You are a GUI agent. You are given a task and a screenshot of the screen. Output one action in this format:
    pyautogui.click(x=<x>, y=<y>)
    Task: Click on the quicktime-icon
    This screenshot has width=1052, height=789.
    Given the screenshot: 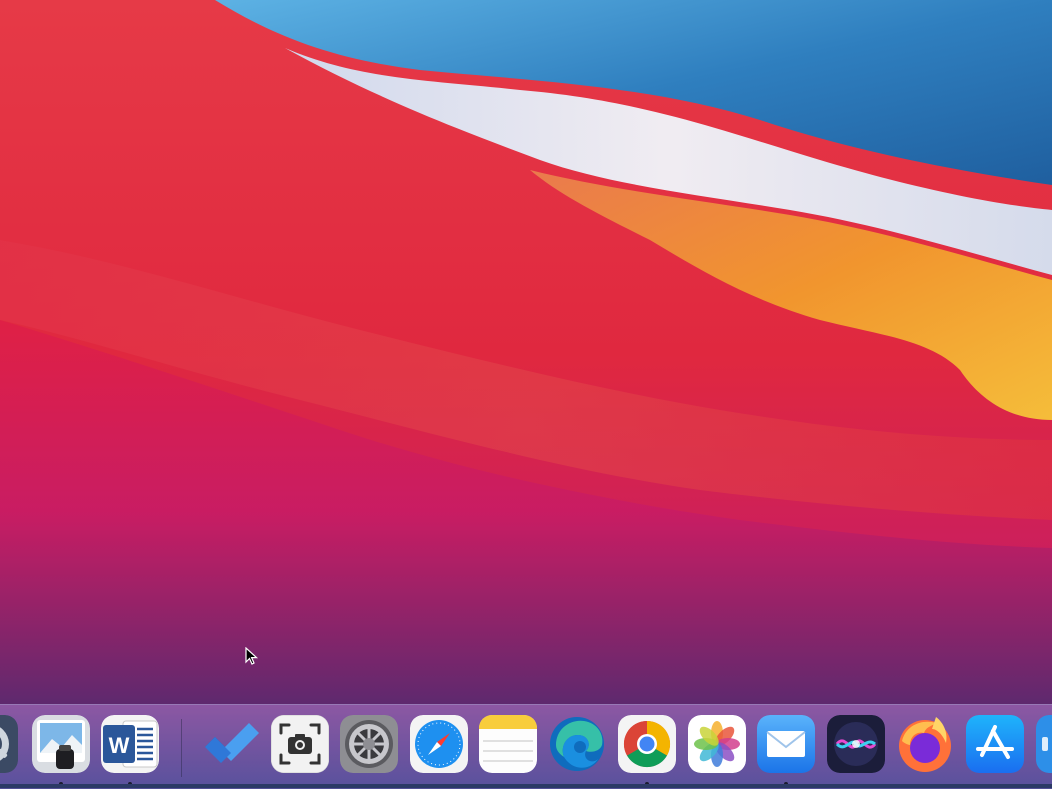 What is the action you would take?
    pyautogui.click(x=9, y=744)
    